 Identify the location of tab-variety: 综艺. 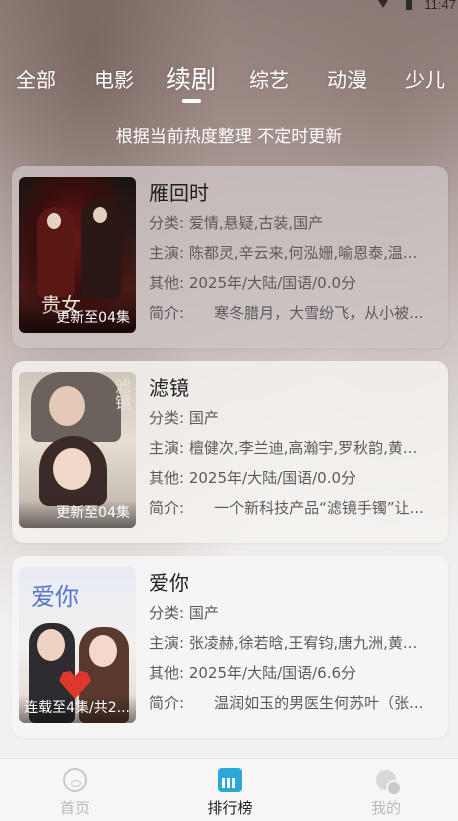
(269, 80).